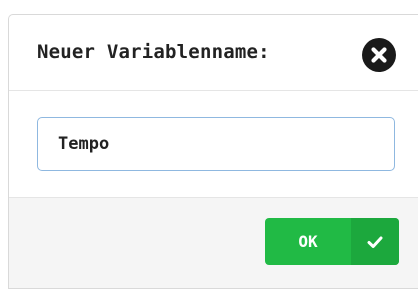 The image size is (418, 289). I want to click on ok-button-icon-area, so click(375, 241).